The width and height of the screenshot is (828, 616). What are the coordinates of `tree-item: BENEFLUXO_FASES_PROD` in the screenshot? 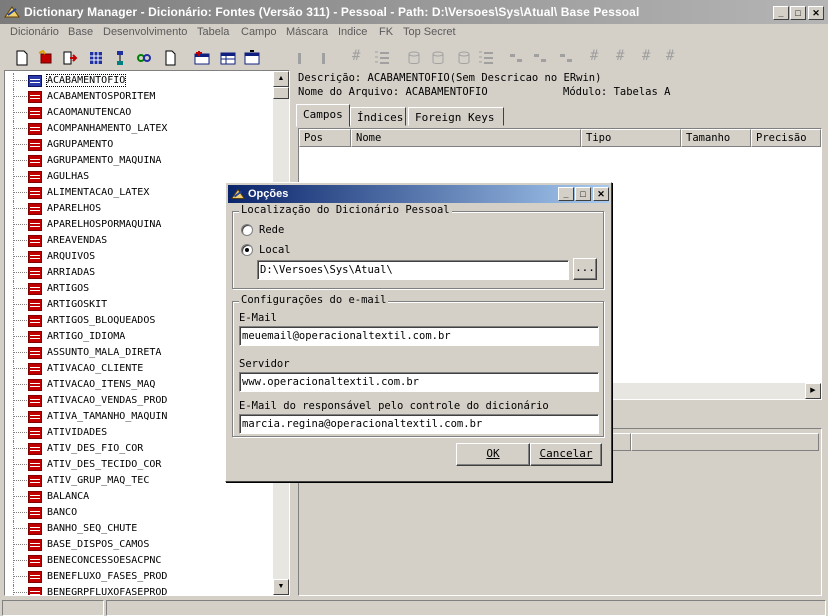 It's located at (139, 577).